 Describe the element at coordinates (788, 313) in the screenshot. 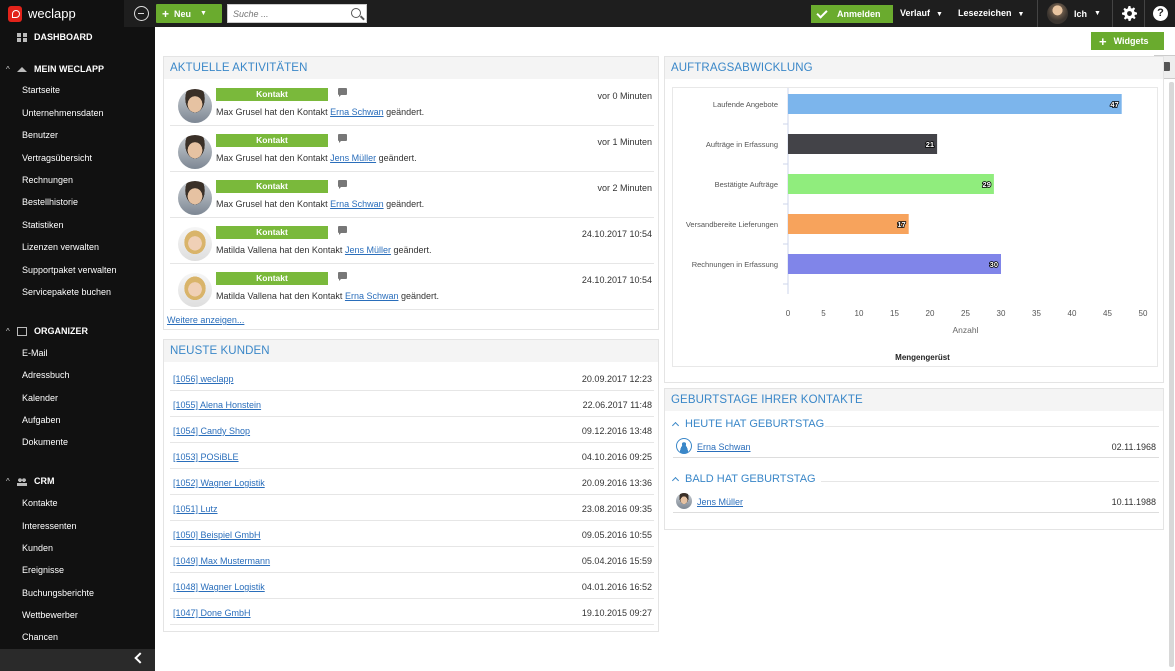

I see `x-tick-label: 0` at that location.